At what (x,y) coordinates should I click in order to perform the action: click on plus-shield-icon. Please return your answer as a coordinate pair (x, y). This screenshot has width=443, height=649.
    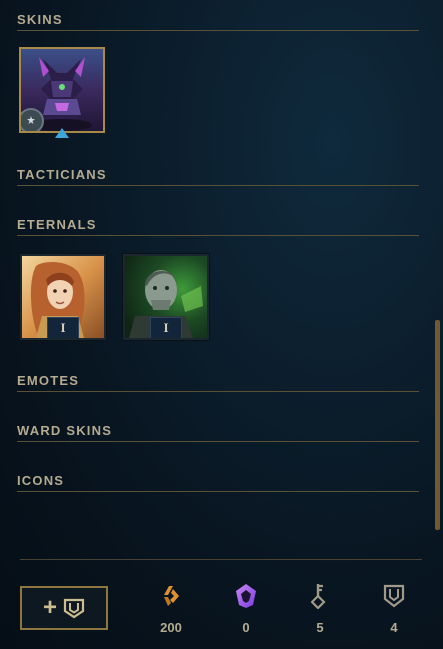
    Looking at the image, I should click on (74, 608).